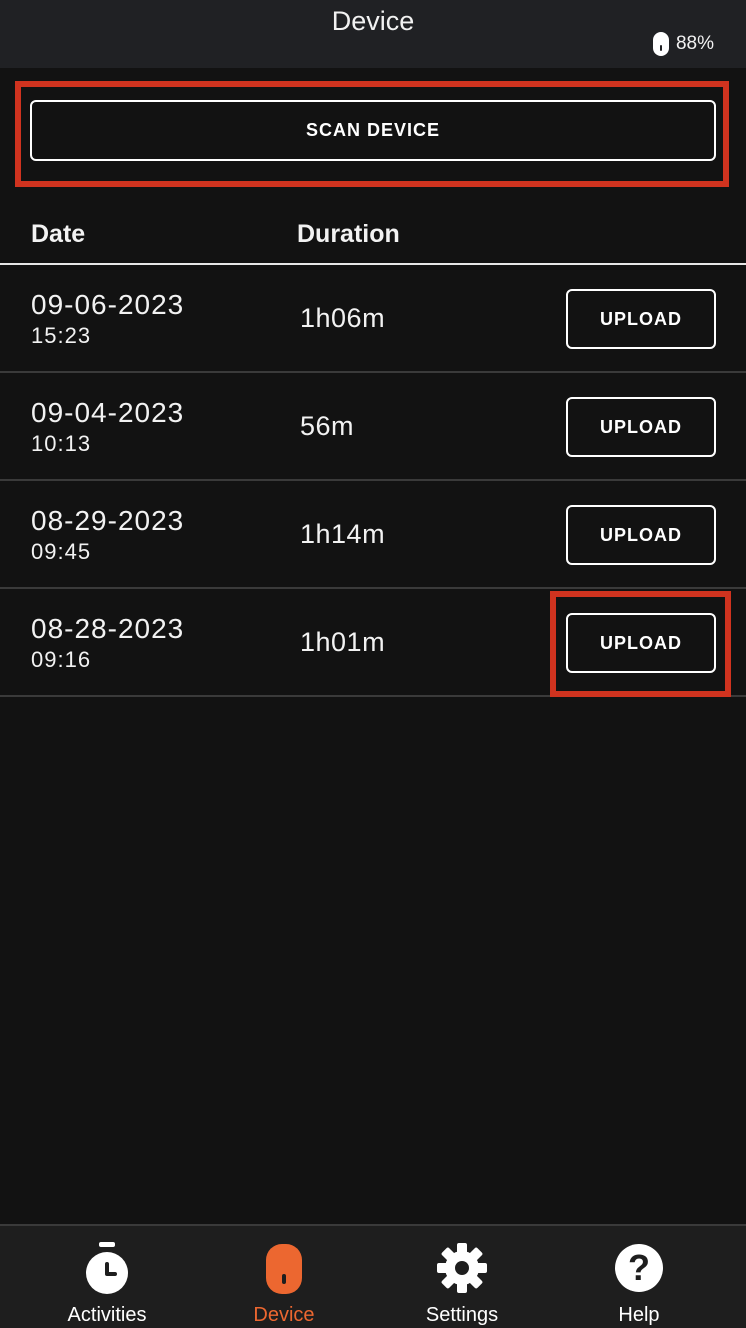  Describe the element at coordinates (61, 335) in the screenshot. I see `row-time: 15:23` at that location.